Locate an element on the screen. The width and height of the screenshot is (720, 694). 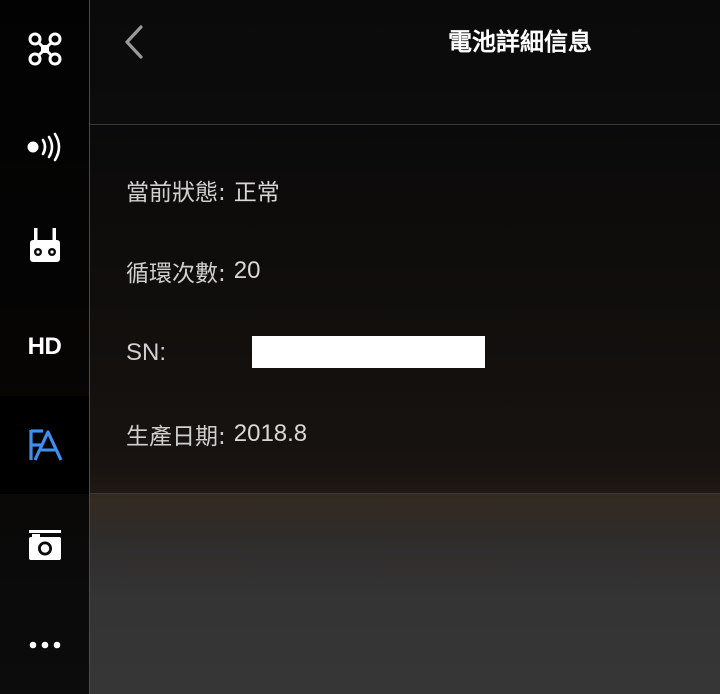
cycle-count-value: 20 is located at coordinates (247, 270).